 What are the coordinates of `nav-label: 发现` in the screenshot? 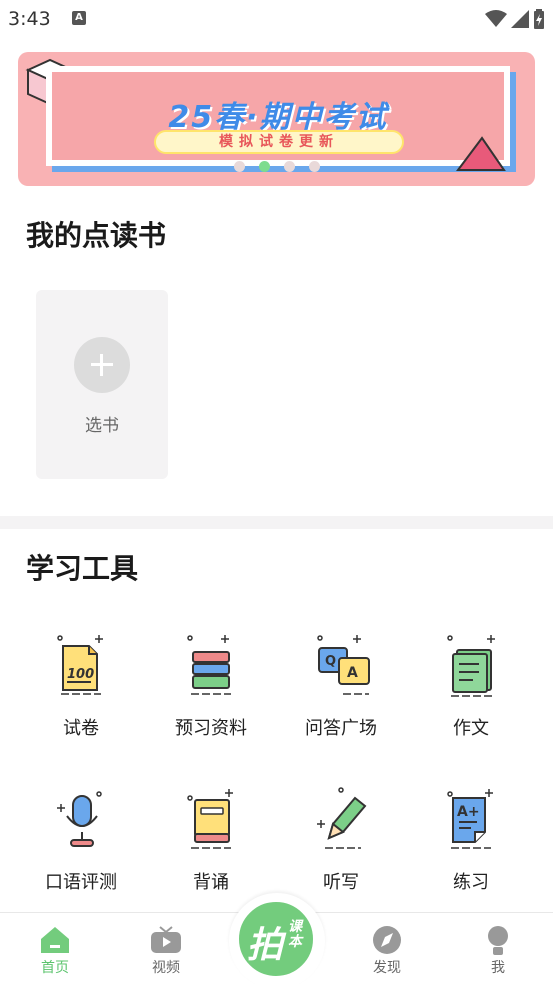 It's located at (387, 968).